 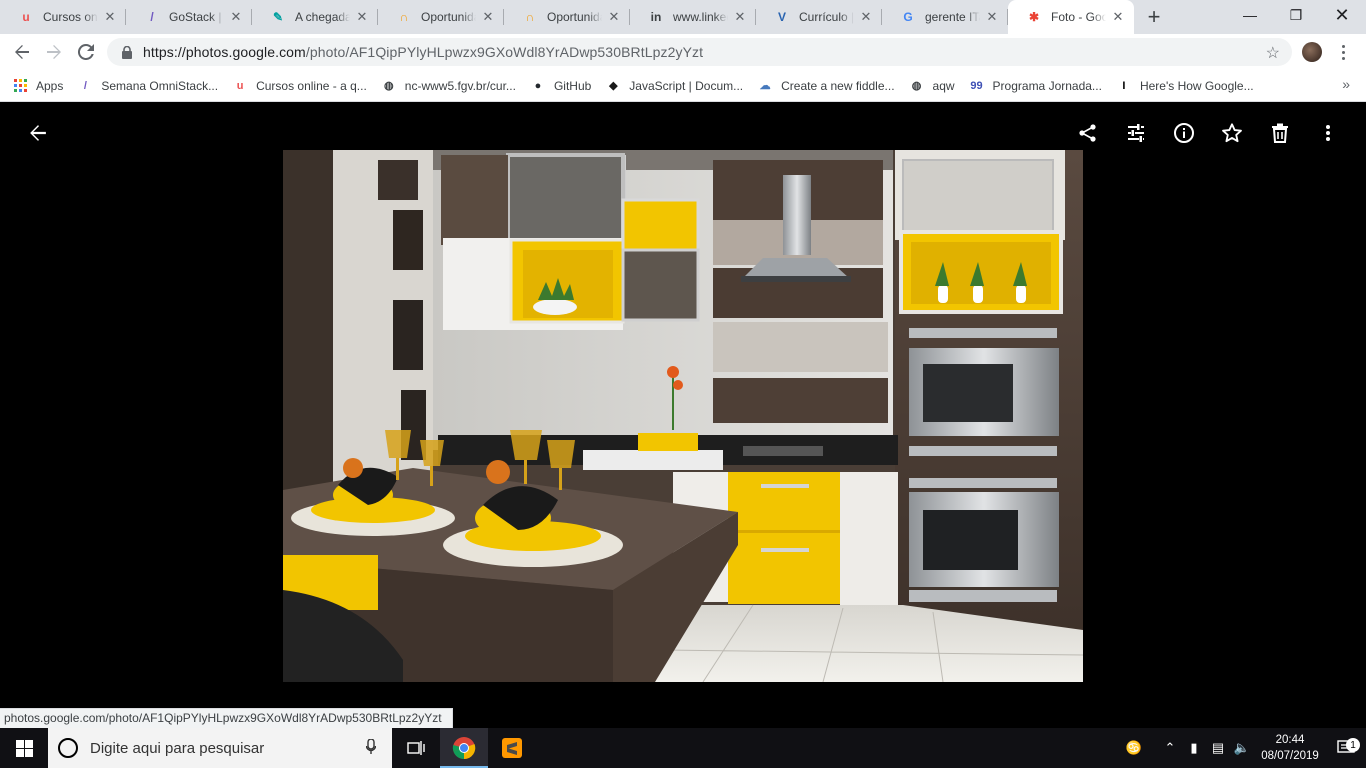 What do you see at coordinates (1280, 133) in the screenshot?
I see `delete-button` at bounding box center [1280, 133].